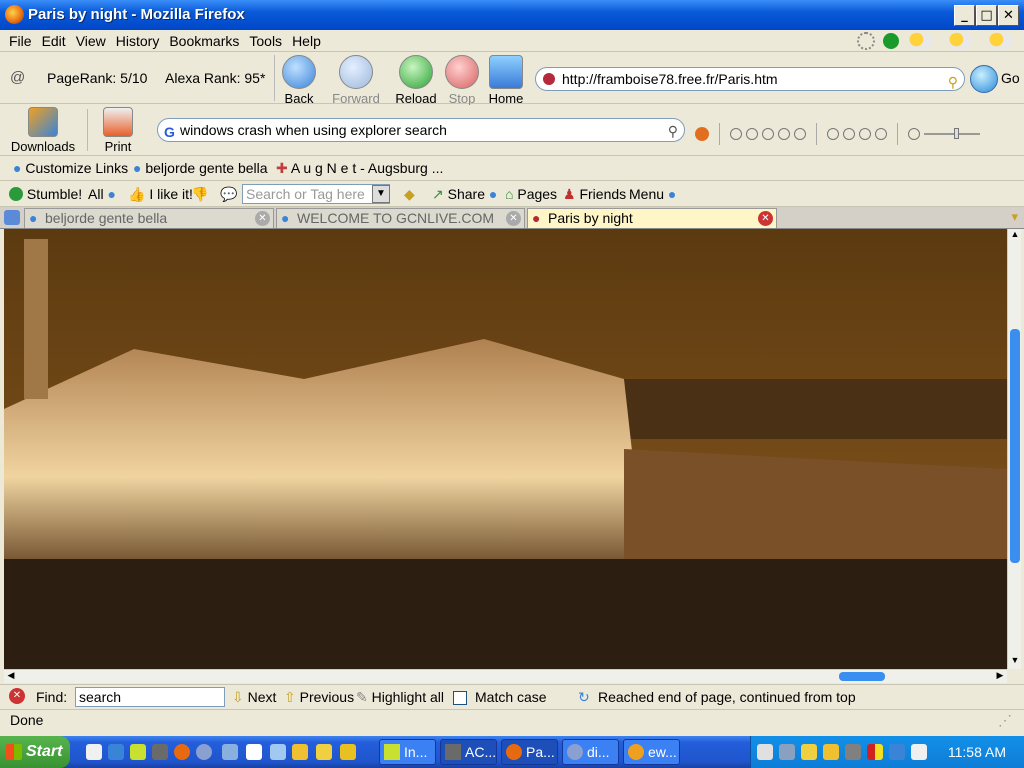 Image resolution: width=1024 pixels, height=768 pixels. Describe the element at coordinates (182, 752) in the screenshot. I see `quicklaunch-firefox-icon` at that location.